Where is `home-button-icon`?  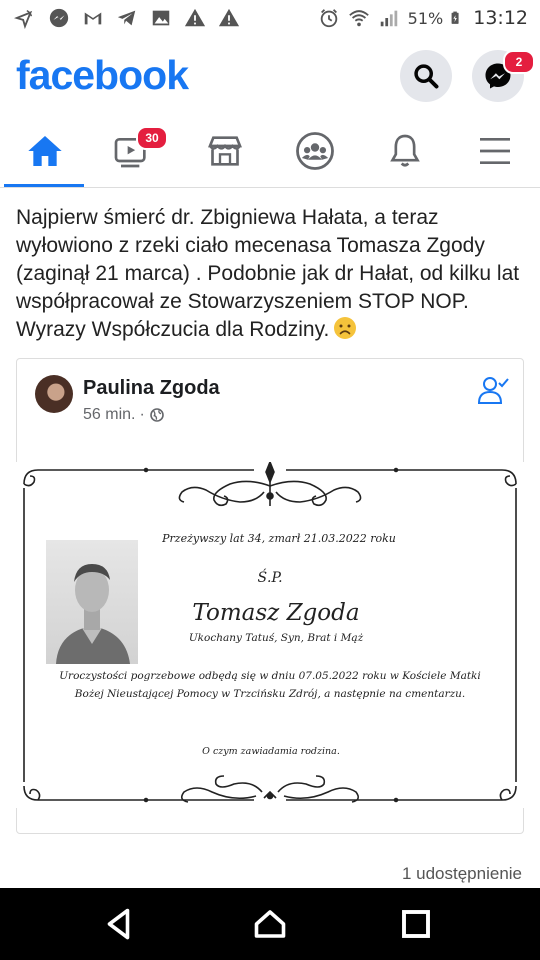
home-button-icon is located at coordinates (270, 924).